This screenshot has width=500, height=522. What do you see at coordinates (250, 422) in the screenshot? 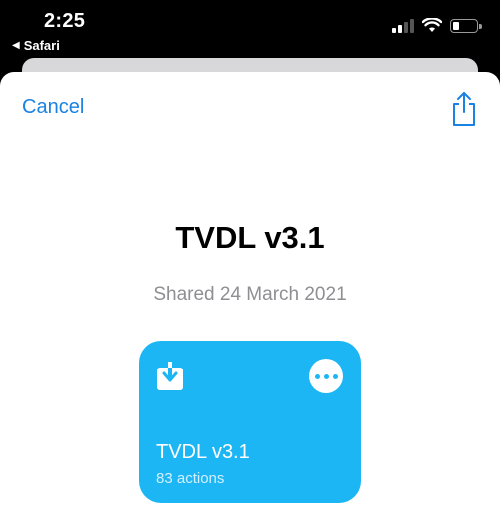
I see `shortcut-tile: TVDL v3.1 83 actions` at bounding box center [250, 422].